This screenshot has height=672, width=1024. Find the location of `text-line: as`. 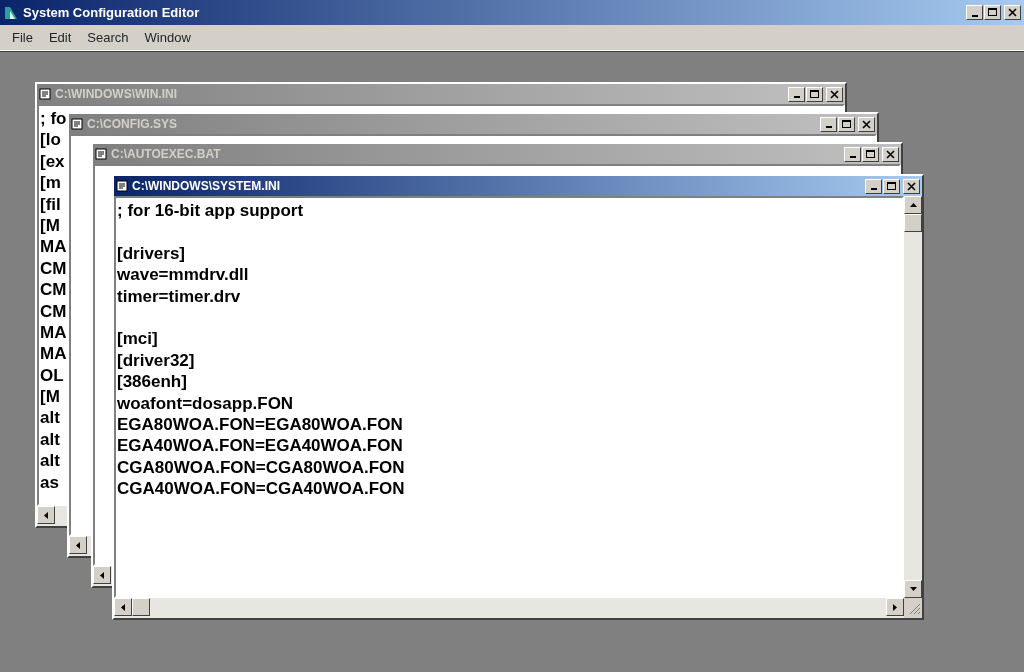

text-line: as is located at coordinates (49, 482).